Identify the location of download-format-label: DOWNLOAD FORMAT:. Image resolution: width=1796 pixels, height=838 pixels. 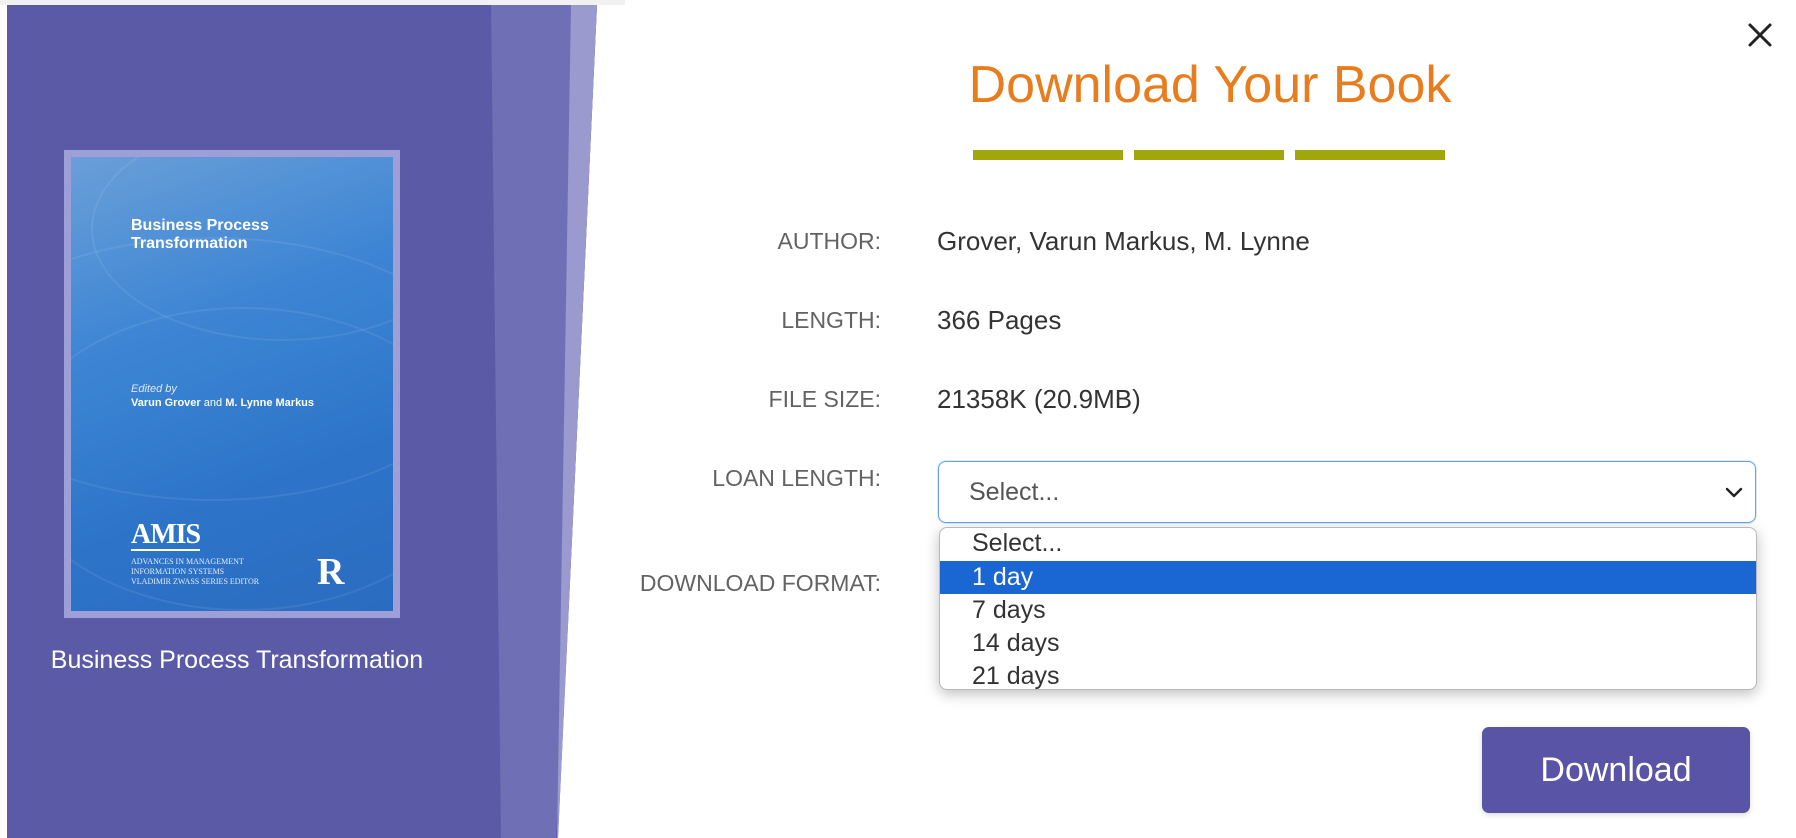
(760, 583).